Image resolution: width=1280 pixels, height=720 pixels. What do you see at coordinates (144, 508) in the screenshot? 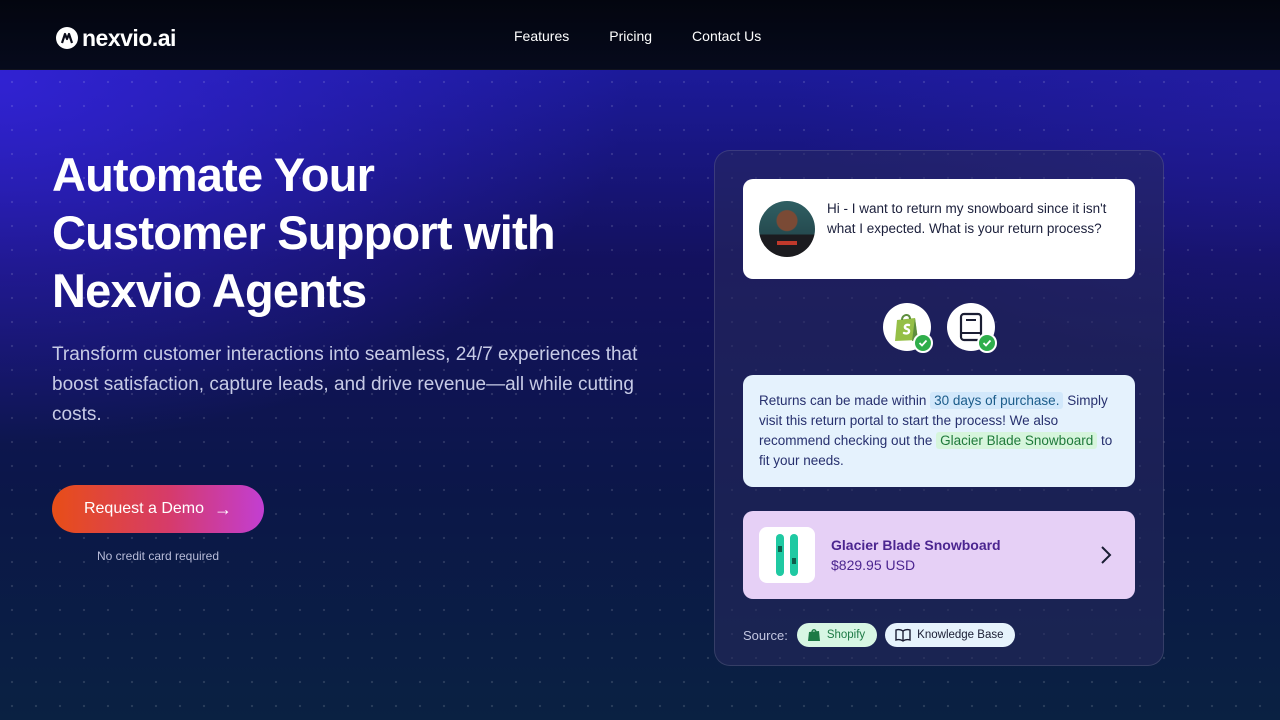
I see `request-demo-label: Request a Demo` at bounding box center [144, 508].